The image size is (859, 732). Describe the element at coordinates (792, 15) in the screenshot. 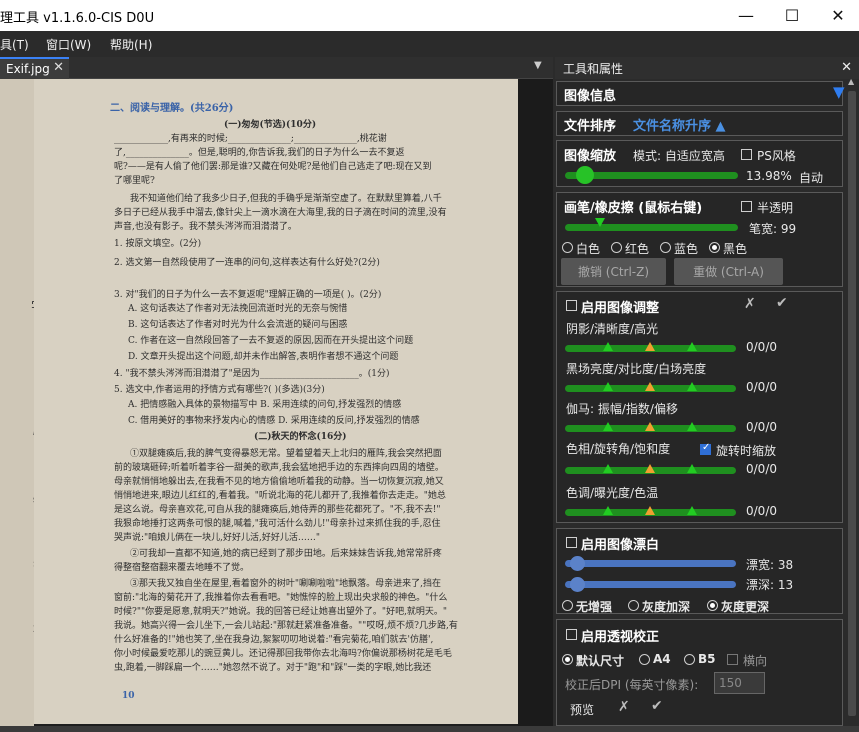

I see `maximize-button: ☐` at that location.